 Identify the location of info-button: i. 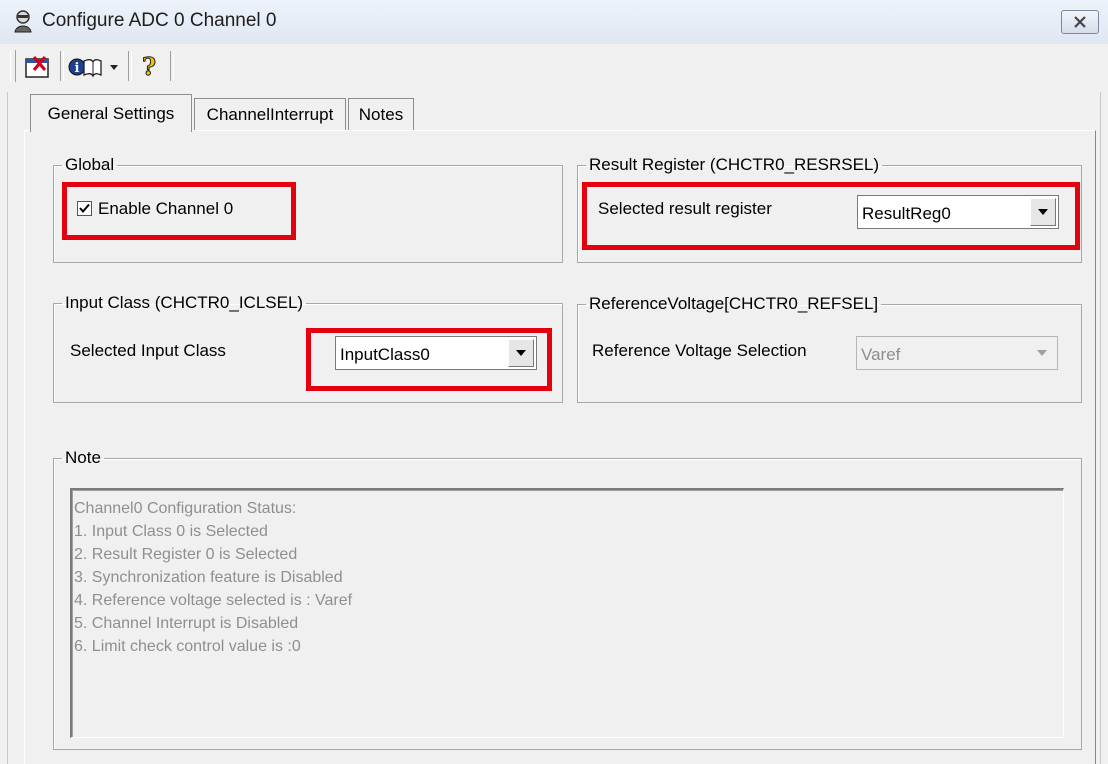
(85, 67).